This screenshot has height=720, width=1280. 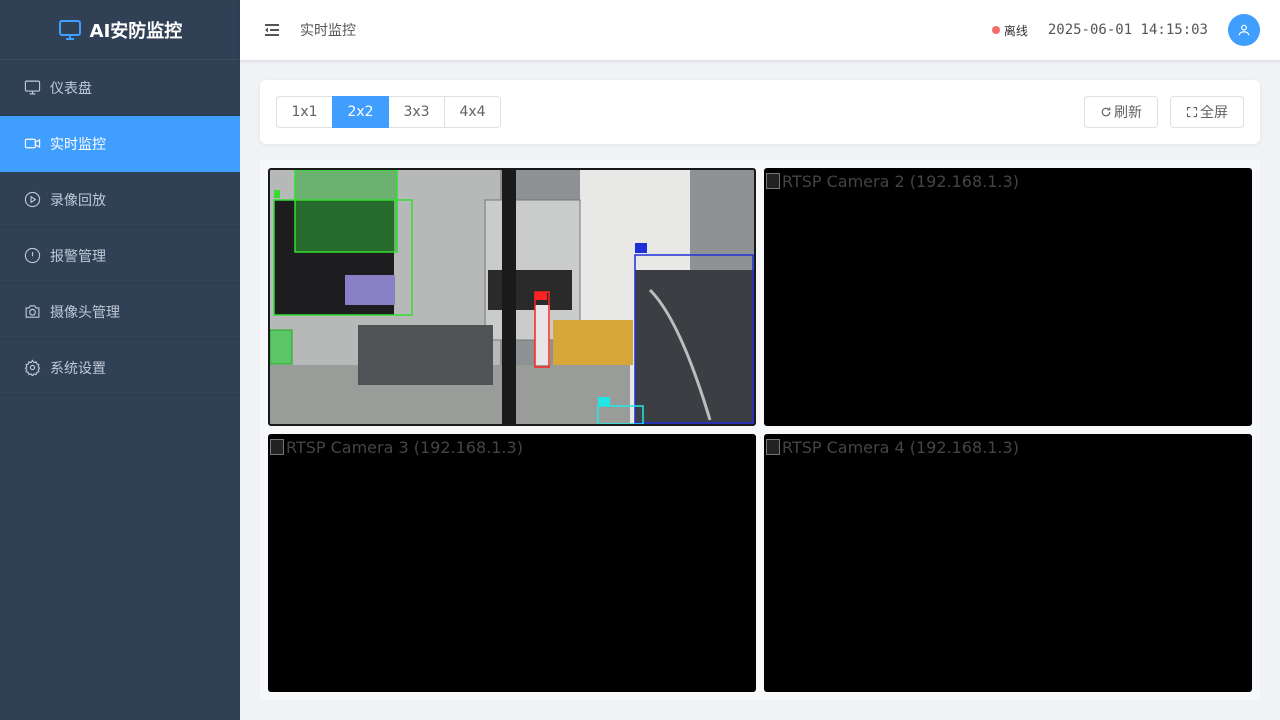 I want to click on warning-circle-icon, so click(x=32, y=255).